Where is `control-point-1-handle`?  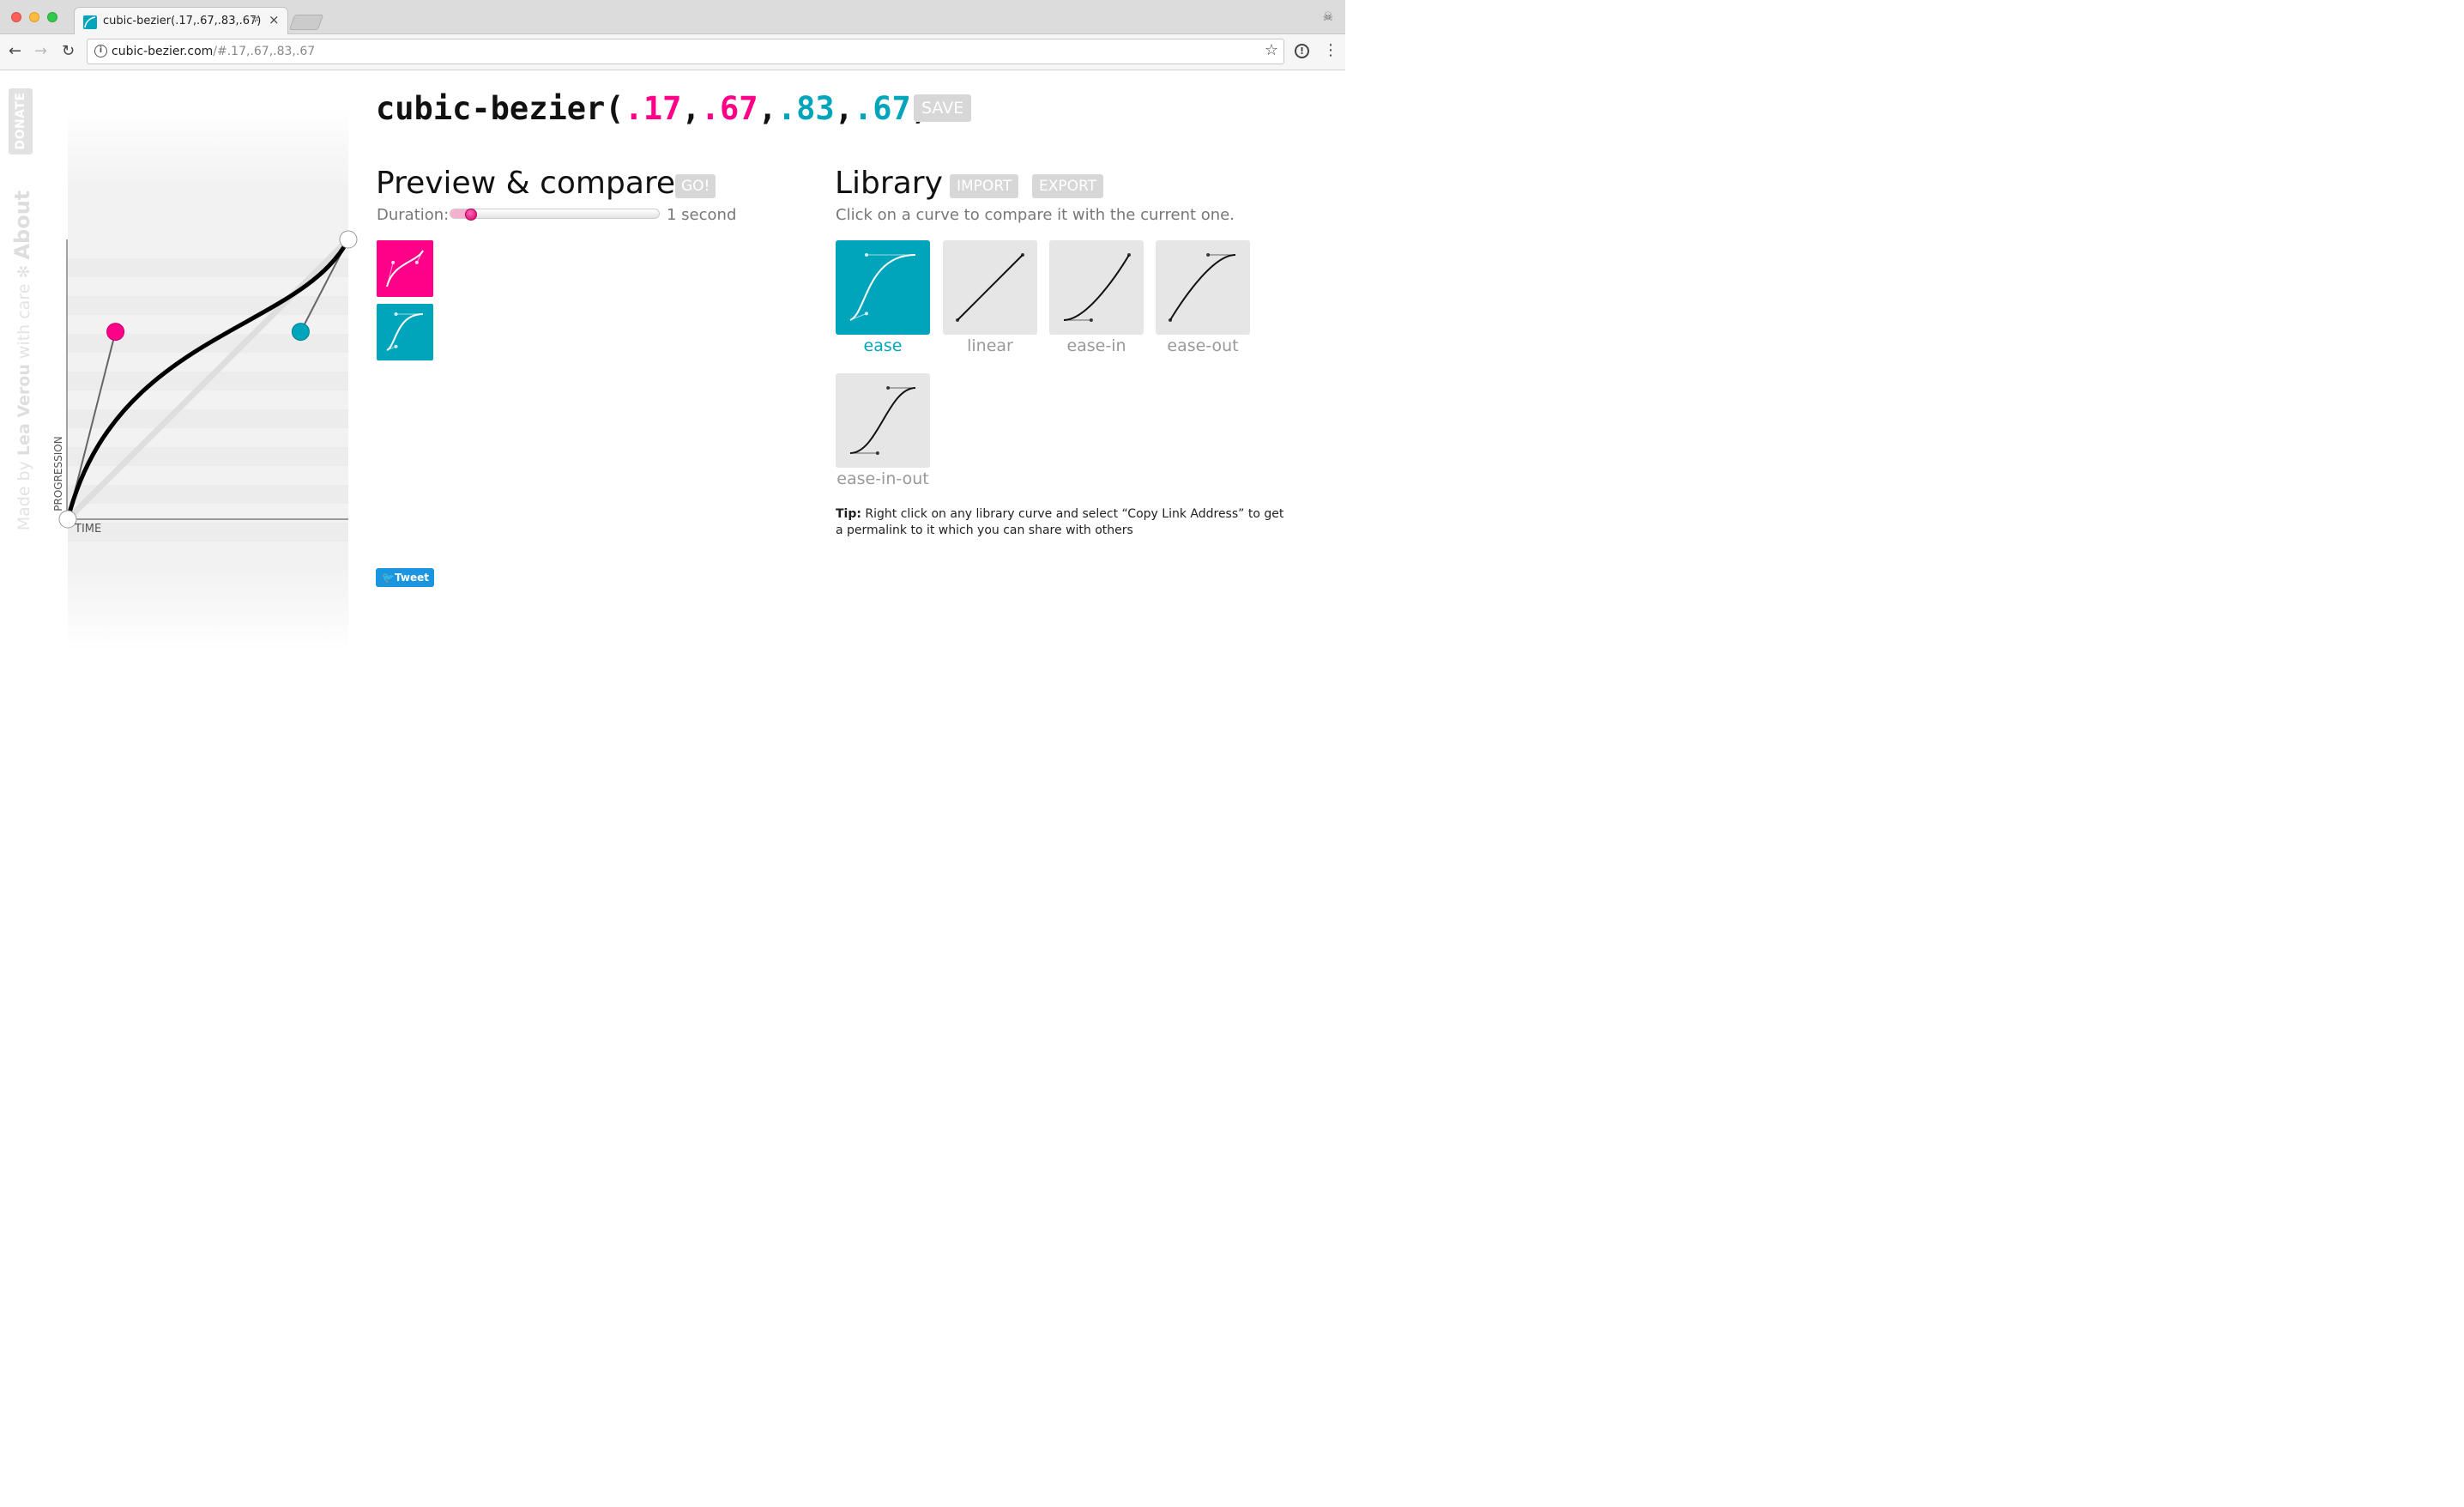 control-point-1-handle is located at coordinates (115, 332).